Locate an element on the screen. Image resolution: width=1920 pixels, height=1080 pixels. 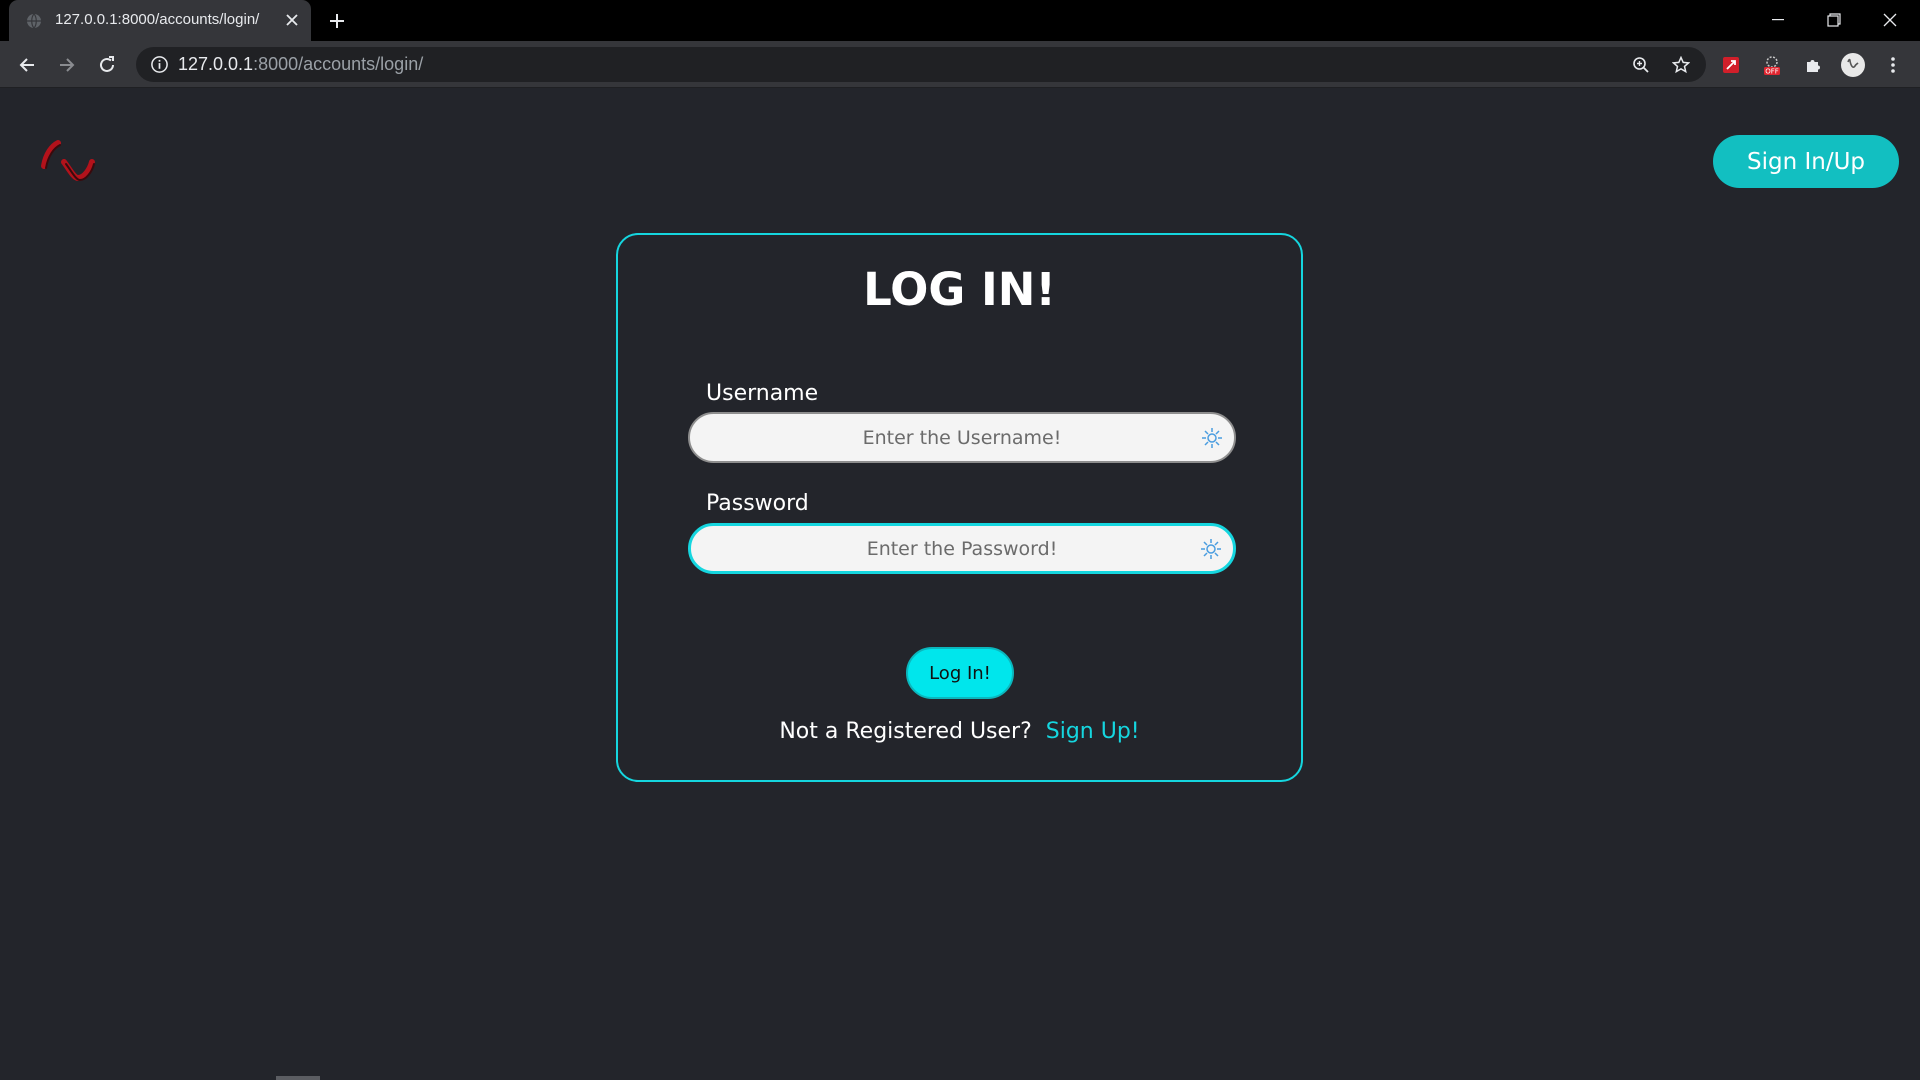
extensions-puzzle-icon is located at coordinates (1813, 65).